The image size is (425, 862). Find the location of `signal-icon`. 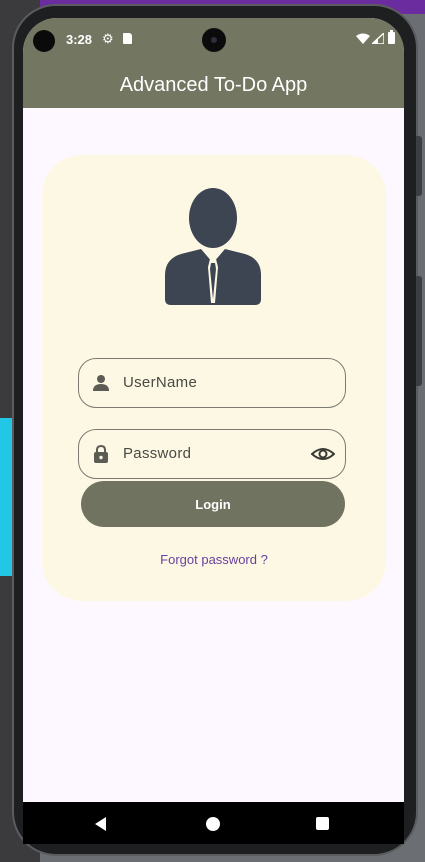

signal-icon is located at coordinates (378, 38).